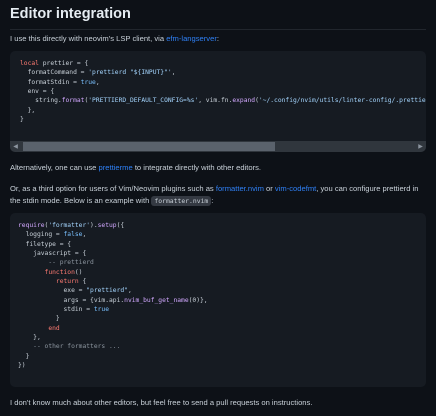 The width and height of the screenshot is (436, 416). Describe the element at coordinates (45, 244) in the screenshot. I see `code-formatter-line: filetype = {` at that location.